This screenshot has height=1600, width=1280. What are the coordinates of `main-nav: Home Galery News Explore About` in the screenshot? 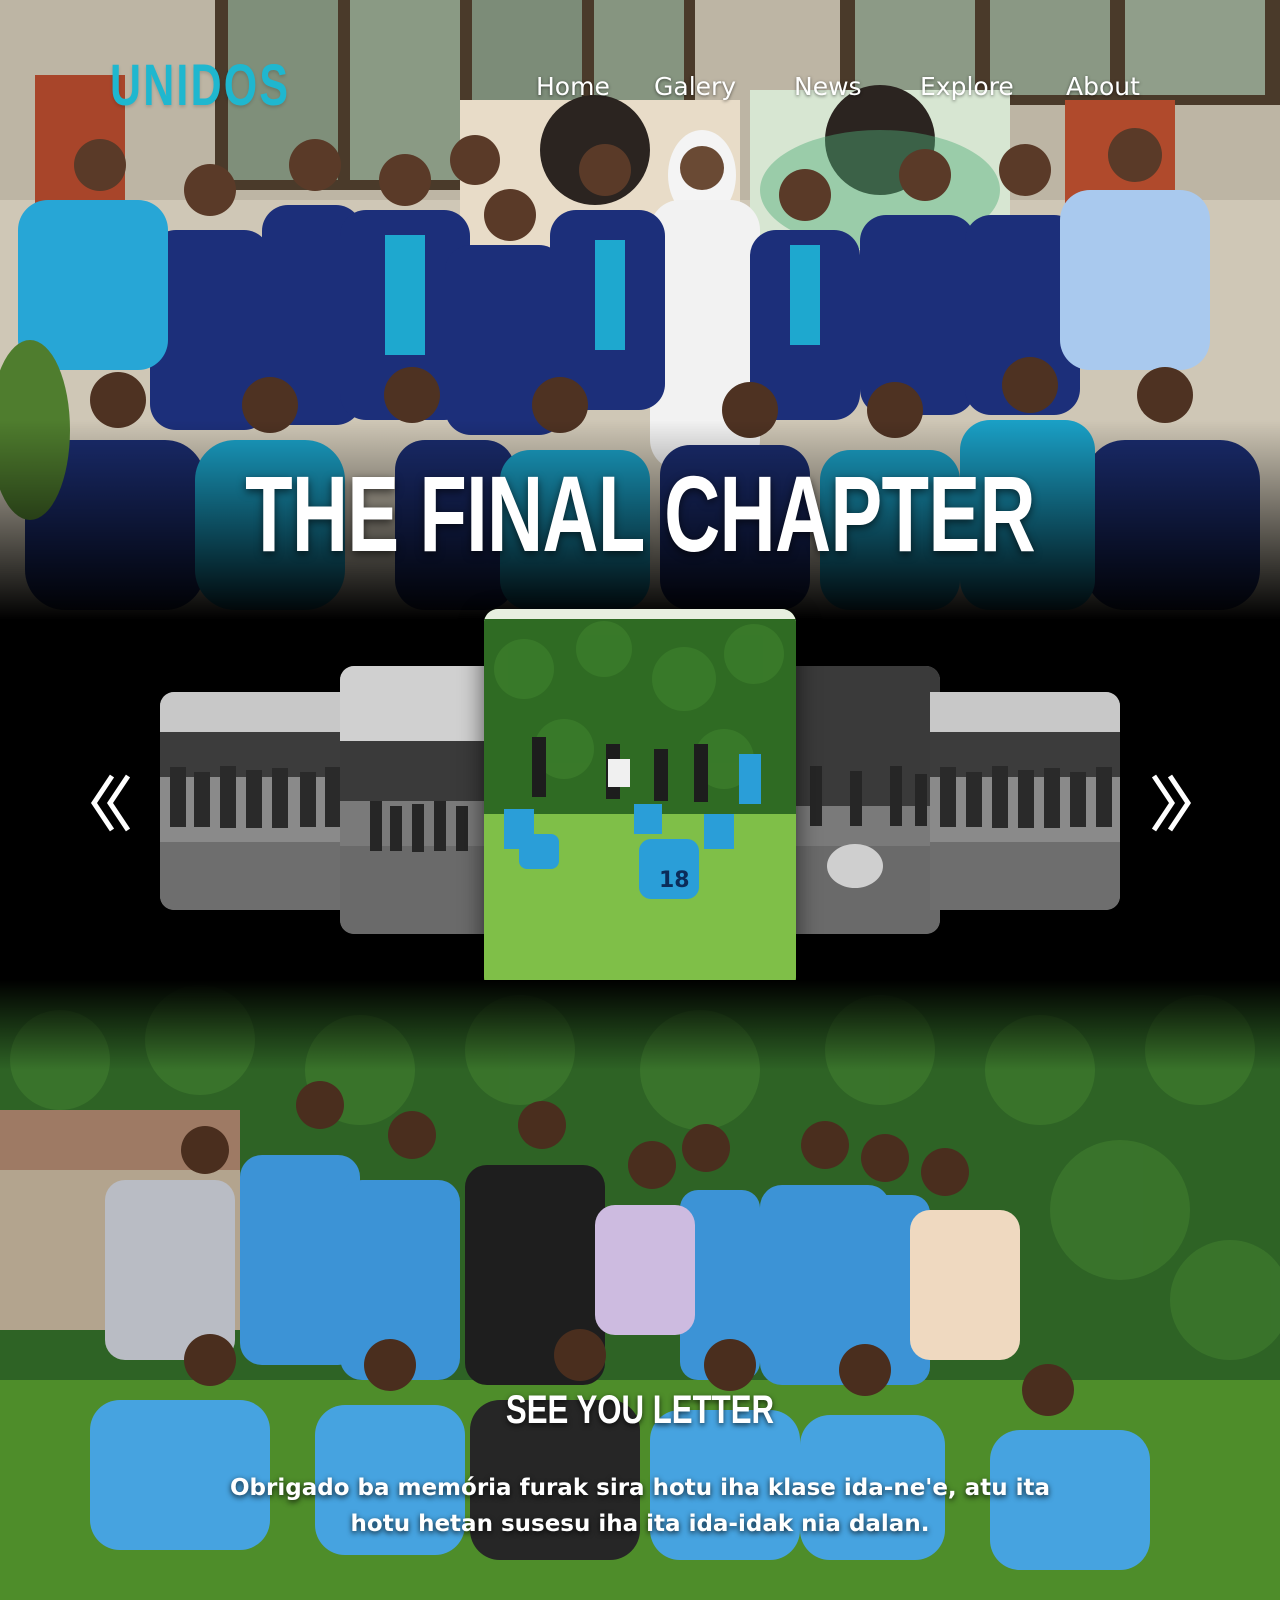 It's located at (640, 92).